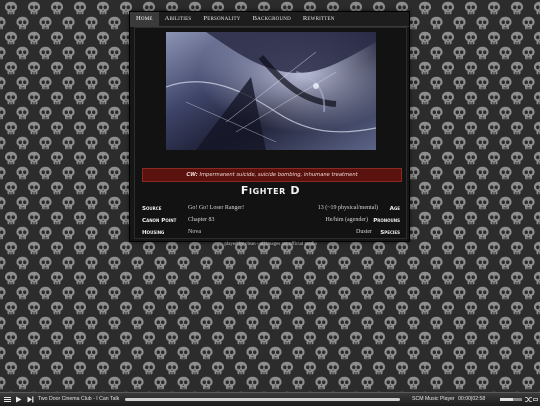  Describe the element at coordinates (346, 220) in the screenshot. I see `info-value-pronouns: He/him (agender)` at that location.